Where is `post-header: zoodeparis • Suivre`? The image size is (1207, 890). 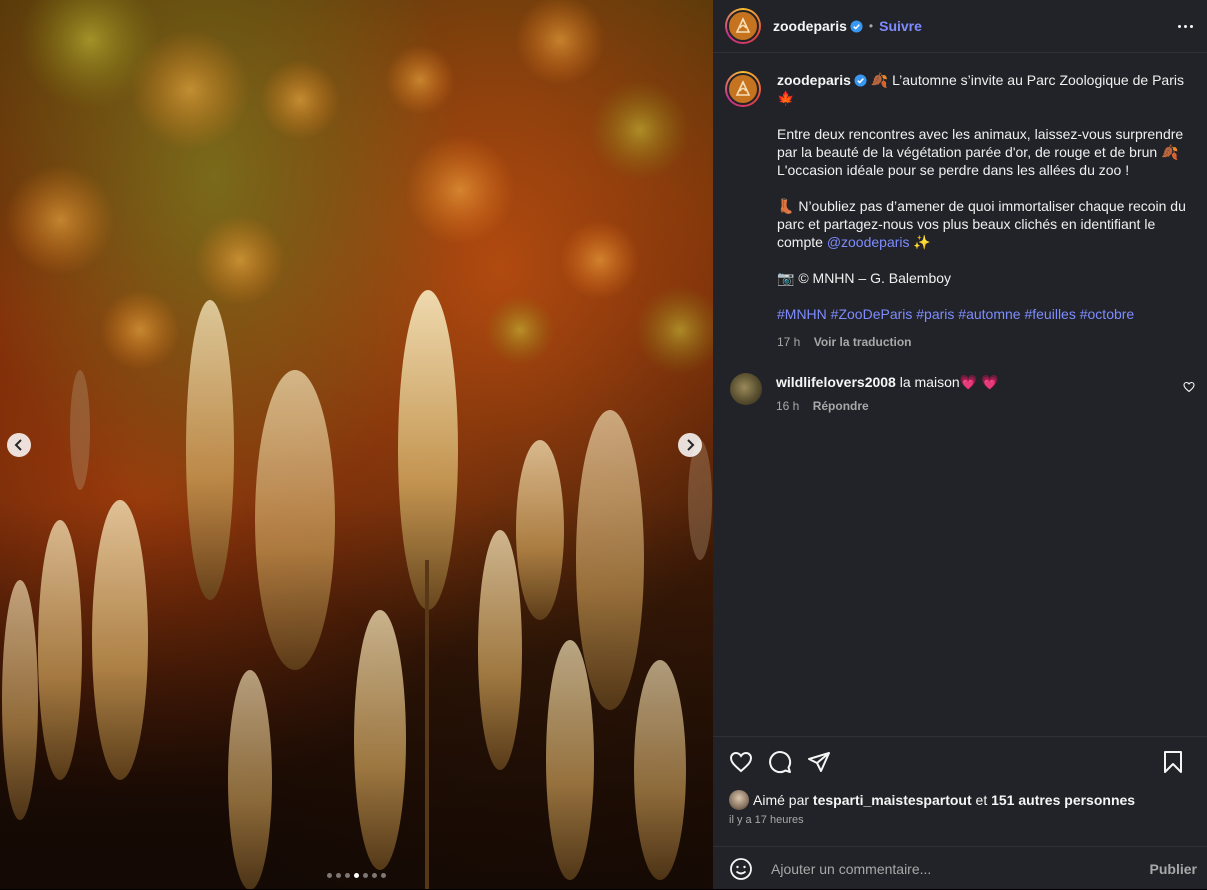 post-header: zoodeparis • Suivre is located at coordinates (960, 26).